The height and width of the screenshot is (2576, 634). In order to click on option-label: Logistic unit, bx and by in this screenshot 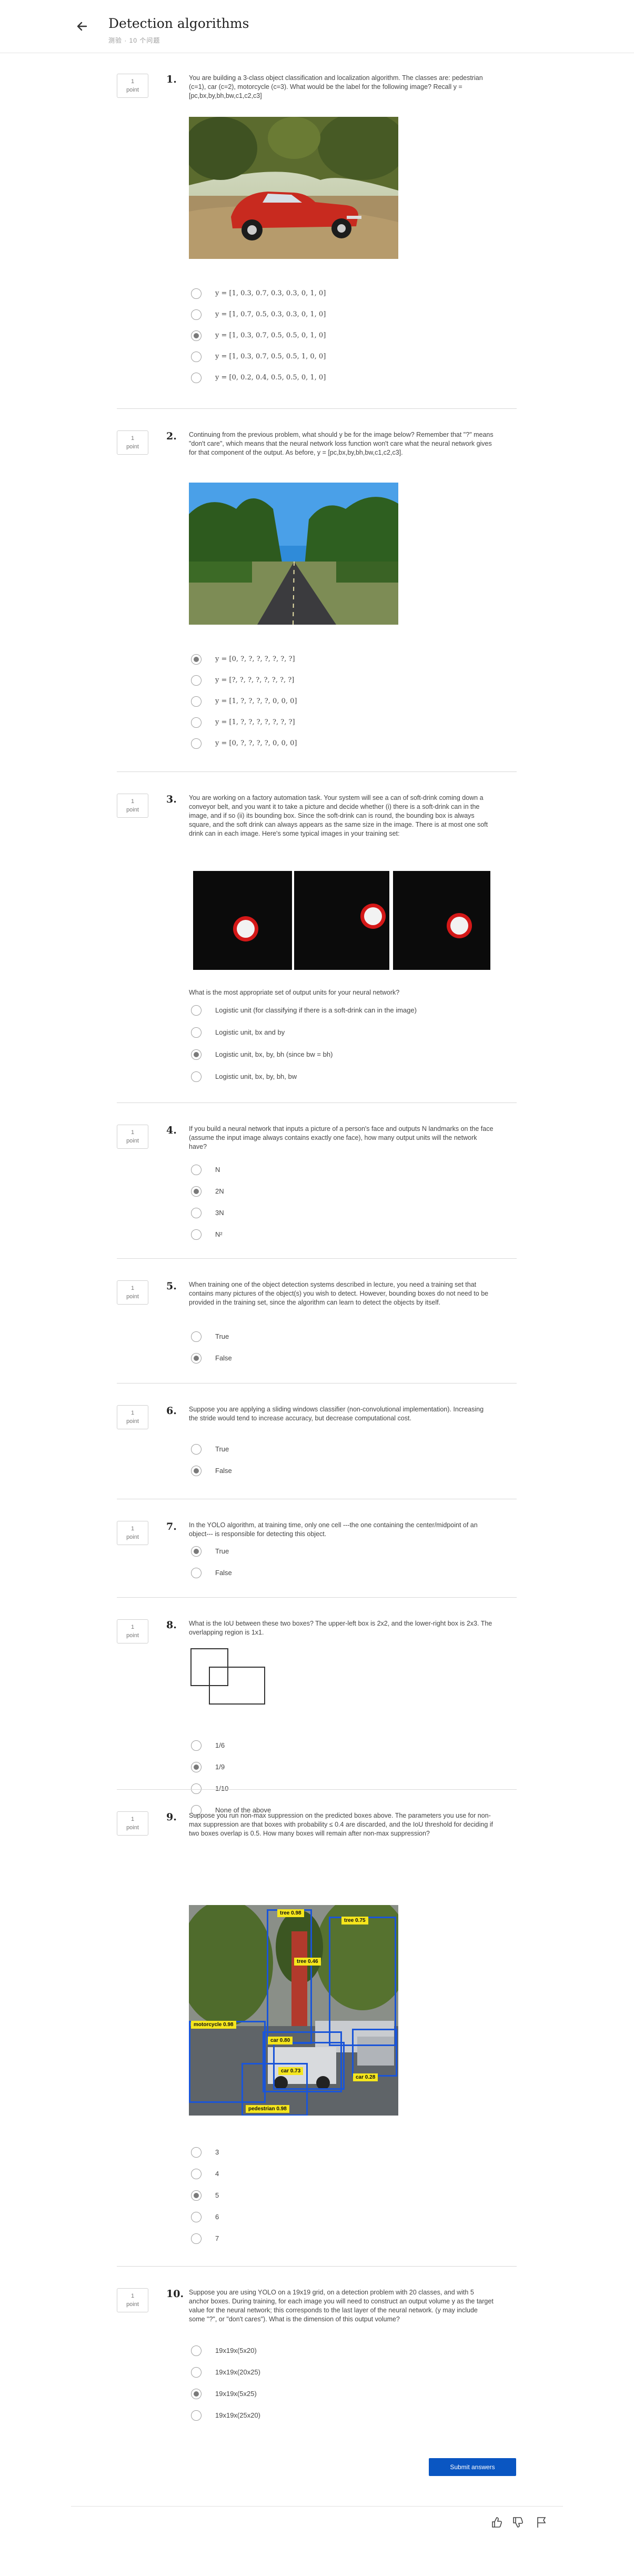, I will do `click(250, 1032)`.